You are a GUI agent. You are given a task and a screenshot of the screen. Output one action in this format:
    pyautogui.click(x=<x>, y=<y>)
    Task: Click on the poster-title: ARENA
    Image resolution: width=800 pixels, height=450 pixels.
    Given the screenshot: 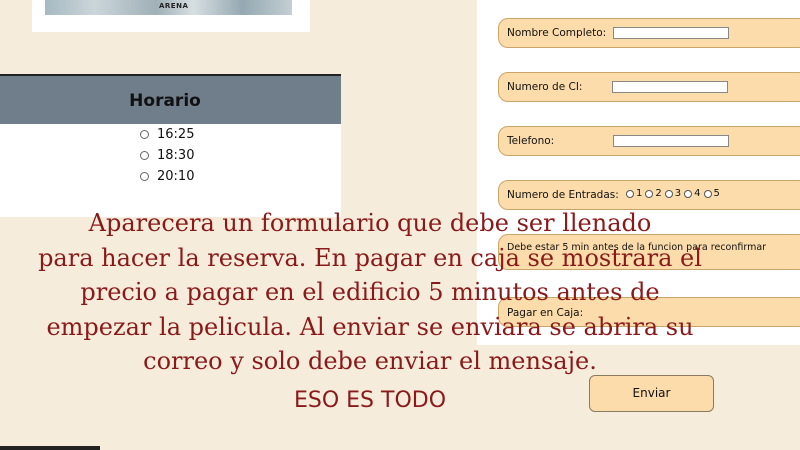 What is the action you would take?
    pyautogui.click(x=174, y=6)
    